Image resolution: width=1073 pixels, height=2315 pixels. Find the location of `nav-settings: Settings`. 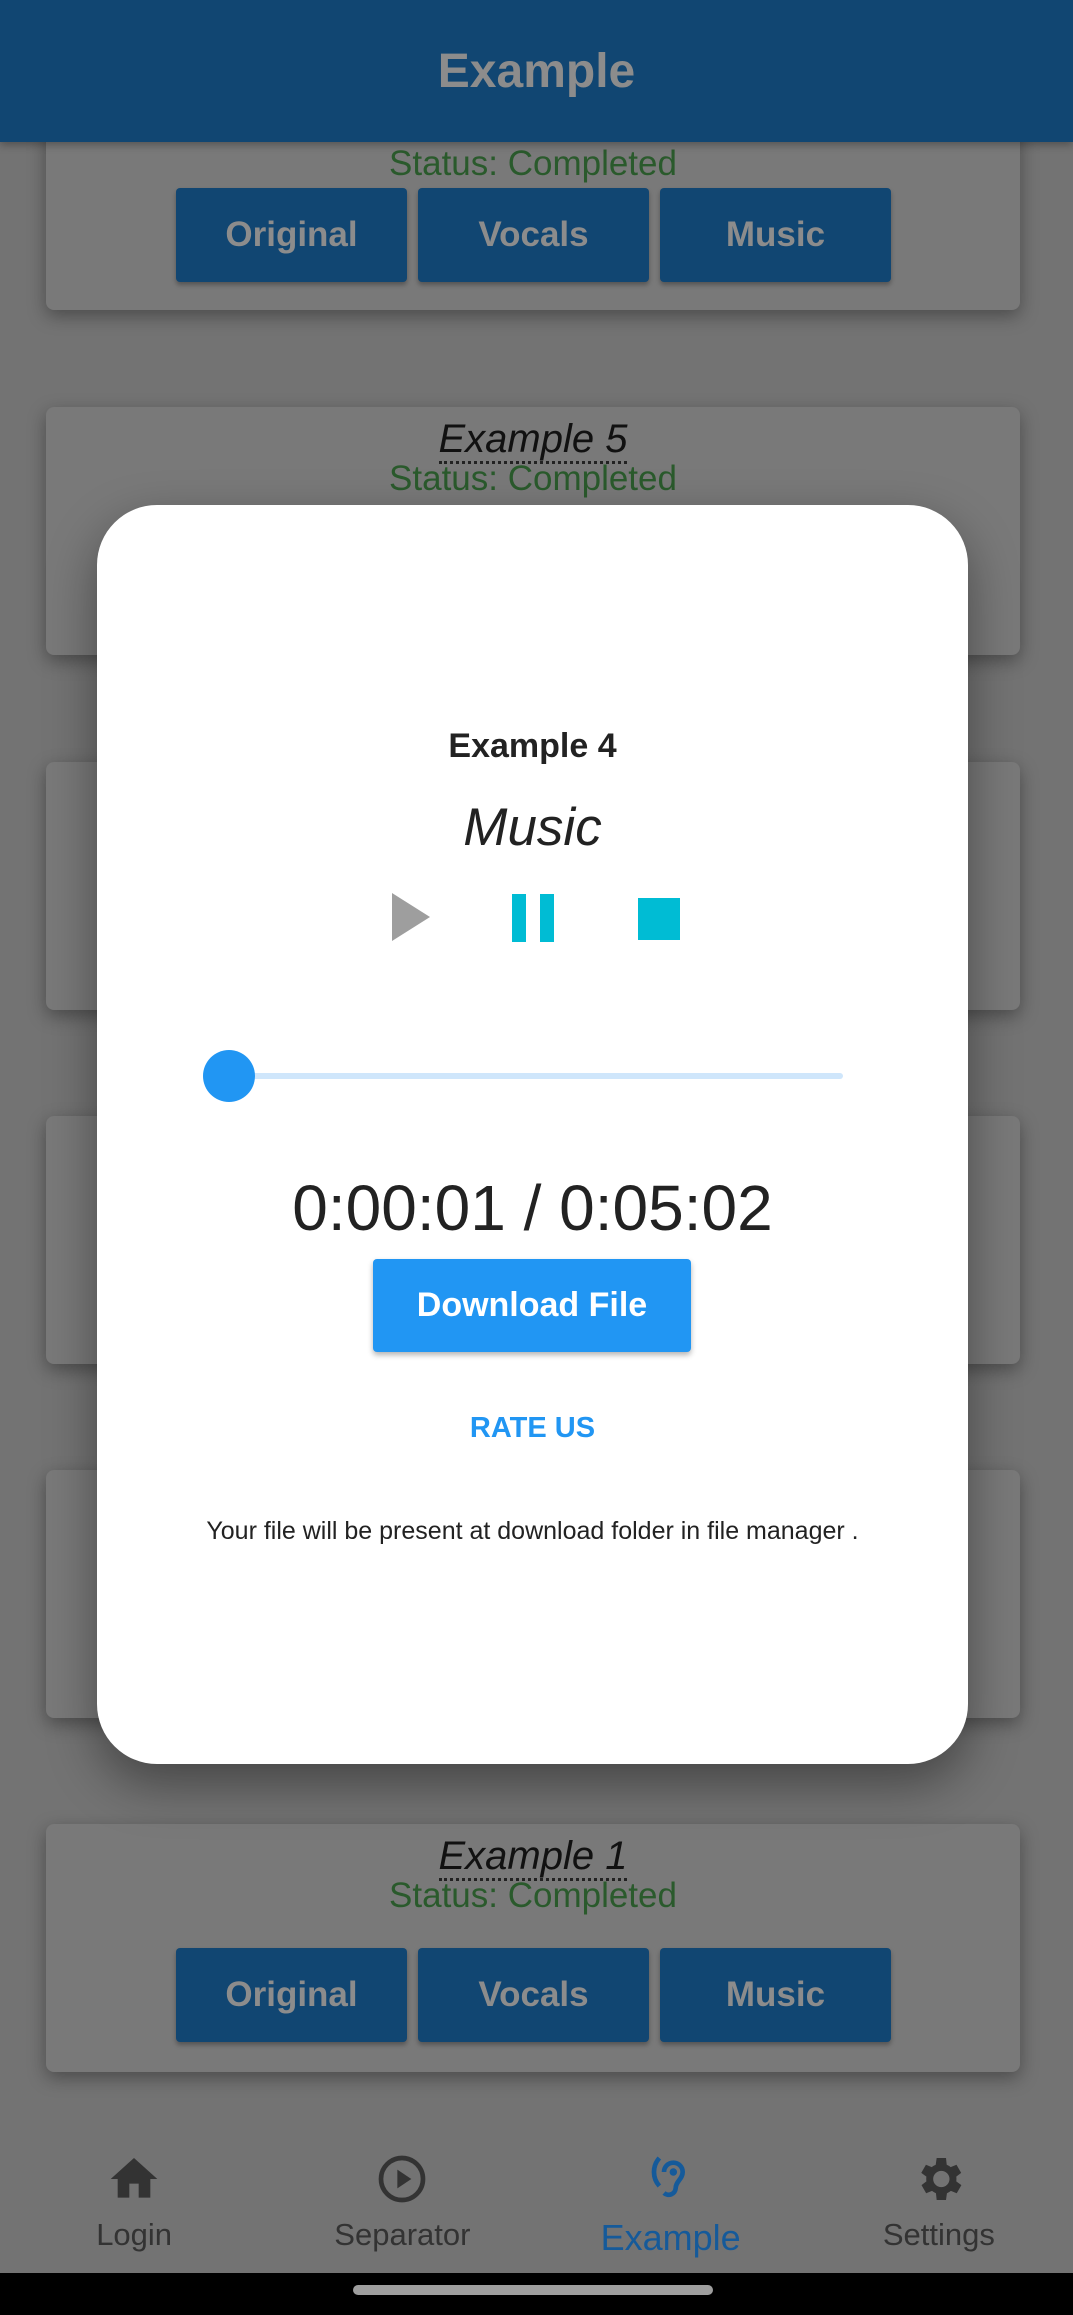

nav-settings: Settings is located at coordinates (939, 2200).